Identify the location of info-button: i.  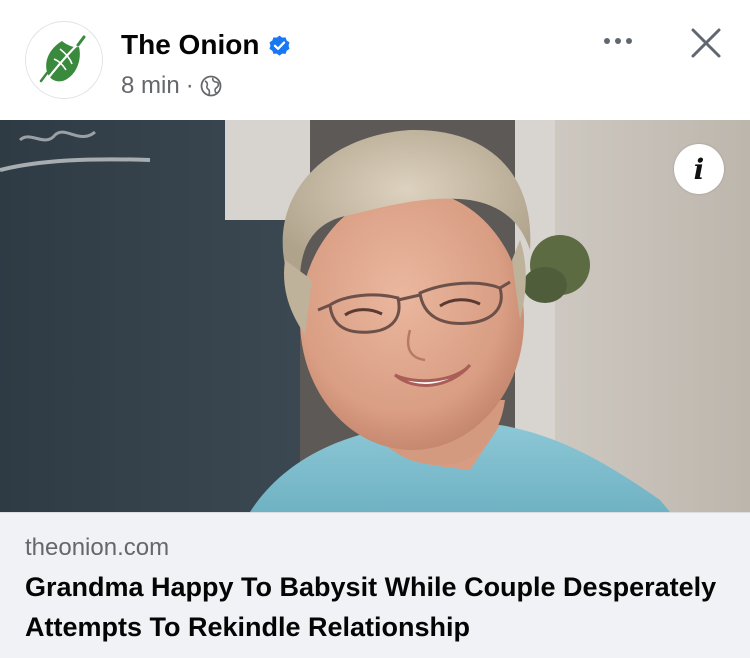
(699, 169).